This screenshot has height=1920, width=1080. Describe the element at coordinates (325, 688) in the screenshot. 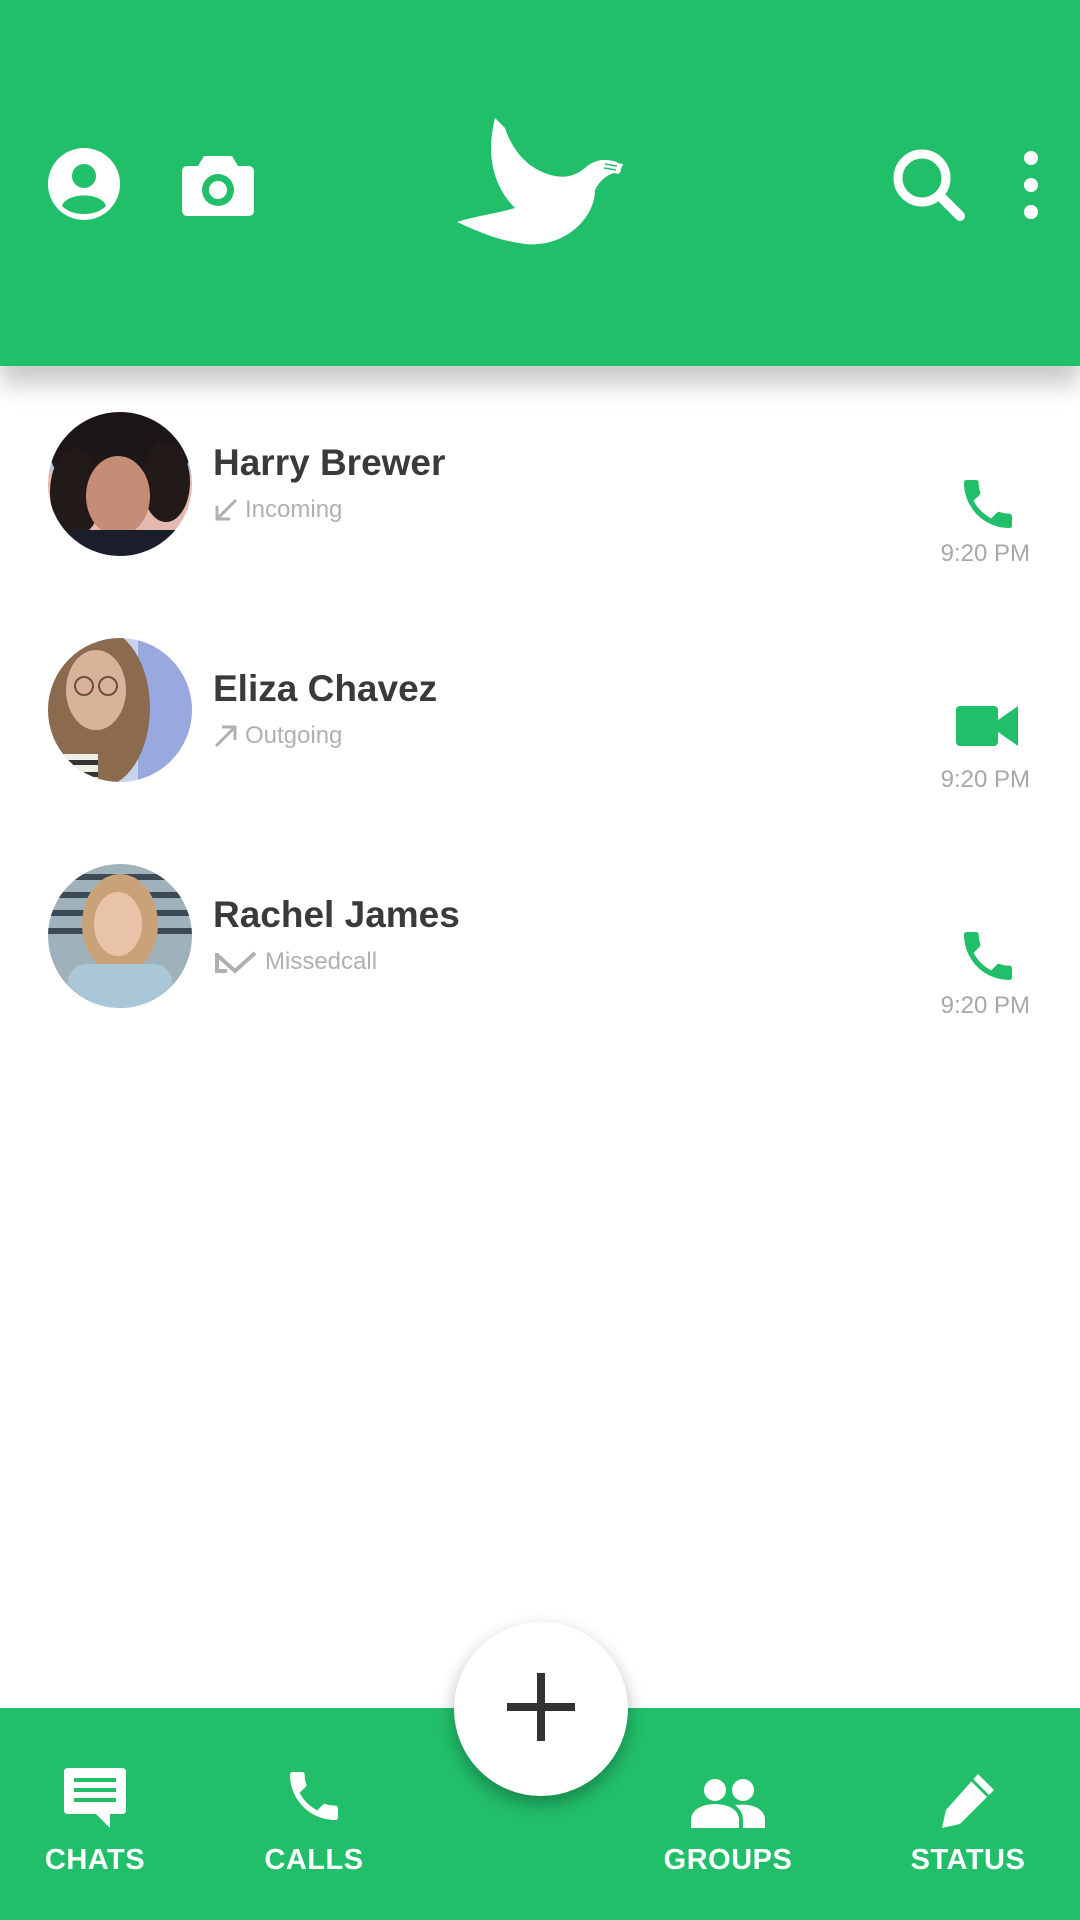

I see `contact-name: Eliza Chavez` at that location.